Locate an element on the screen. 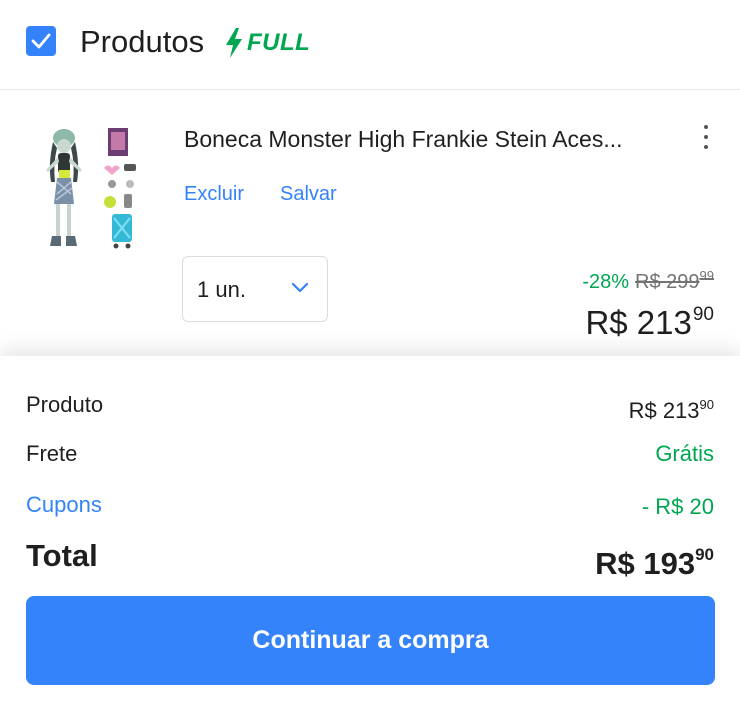  doll-product-image is located at coordinates (91, 188).